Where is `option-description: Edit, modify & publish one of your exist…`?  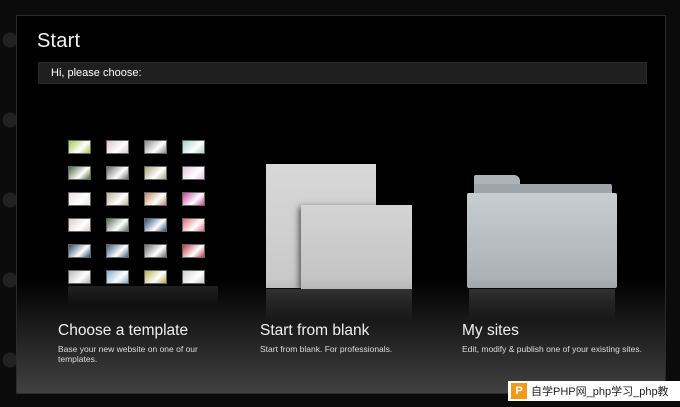 option-description: Edit, modify & publish one of your exist… is located at coordinates (552, 349).